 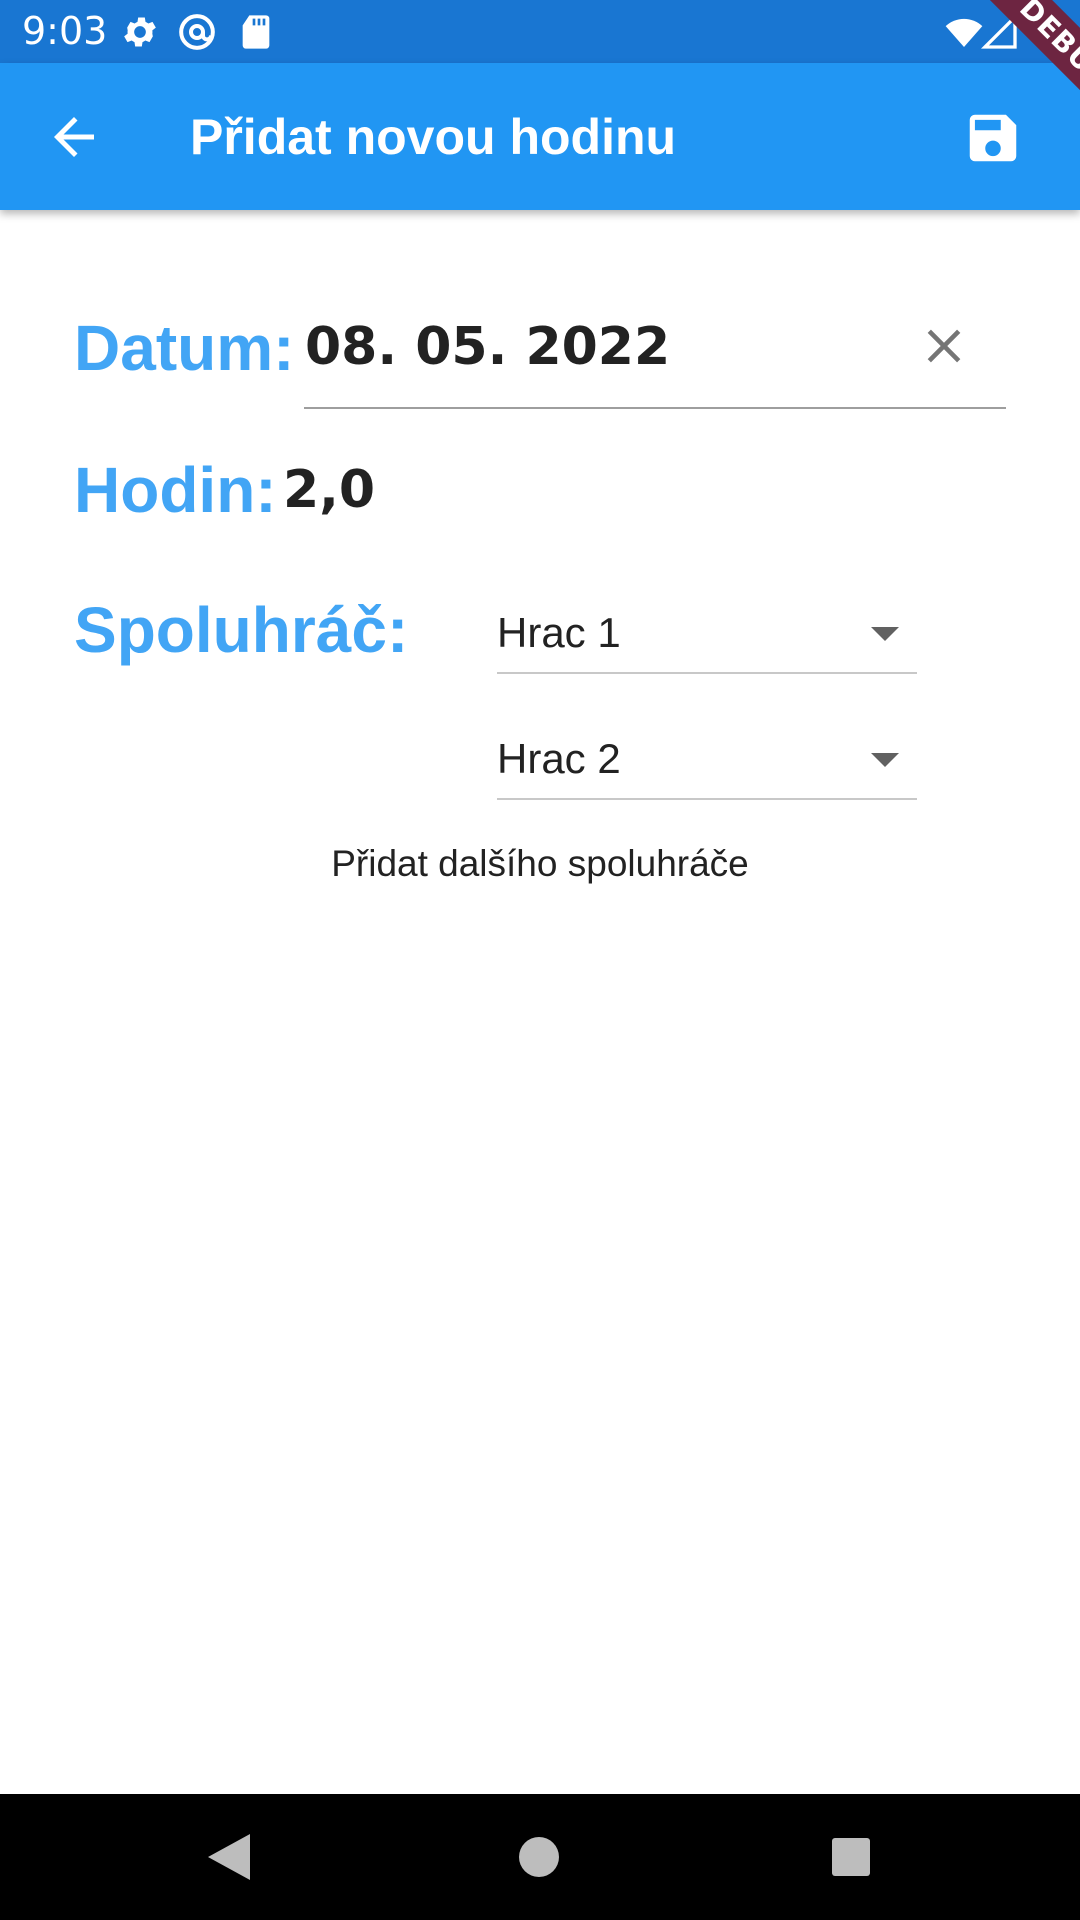 I want to click on partner-dropdown-2-underline, so click(x=707, y=799).